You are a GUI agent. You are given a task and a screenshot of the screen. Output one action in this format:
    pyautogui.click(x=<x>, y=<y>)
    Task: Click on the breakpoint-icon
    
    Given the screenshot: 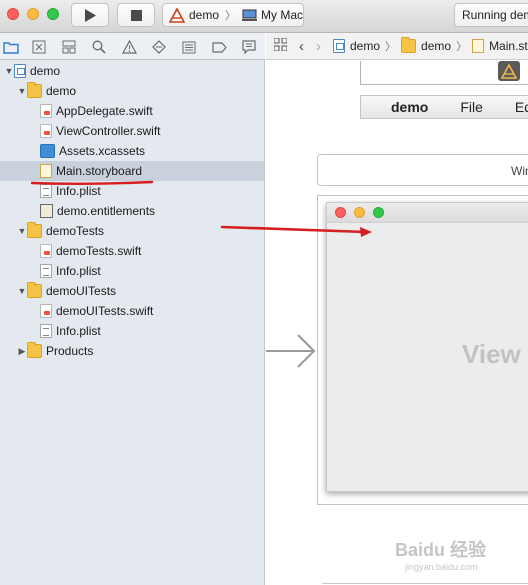 What is the action you would take?
    pyautogui.click(x=219, y=47)
    